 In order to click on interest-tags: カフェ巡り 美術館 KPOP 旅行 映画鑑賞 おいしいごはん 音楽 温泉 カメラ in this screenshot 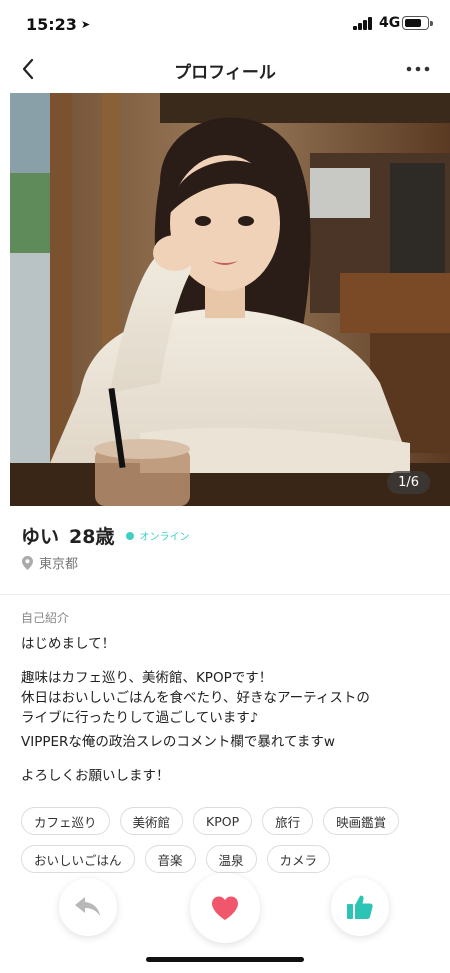, I will do `click(231, 845)`.